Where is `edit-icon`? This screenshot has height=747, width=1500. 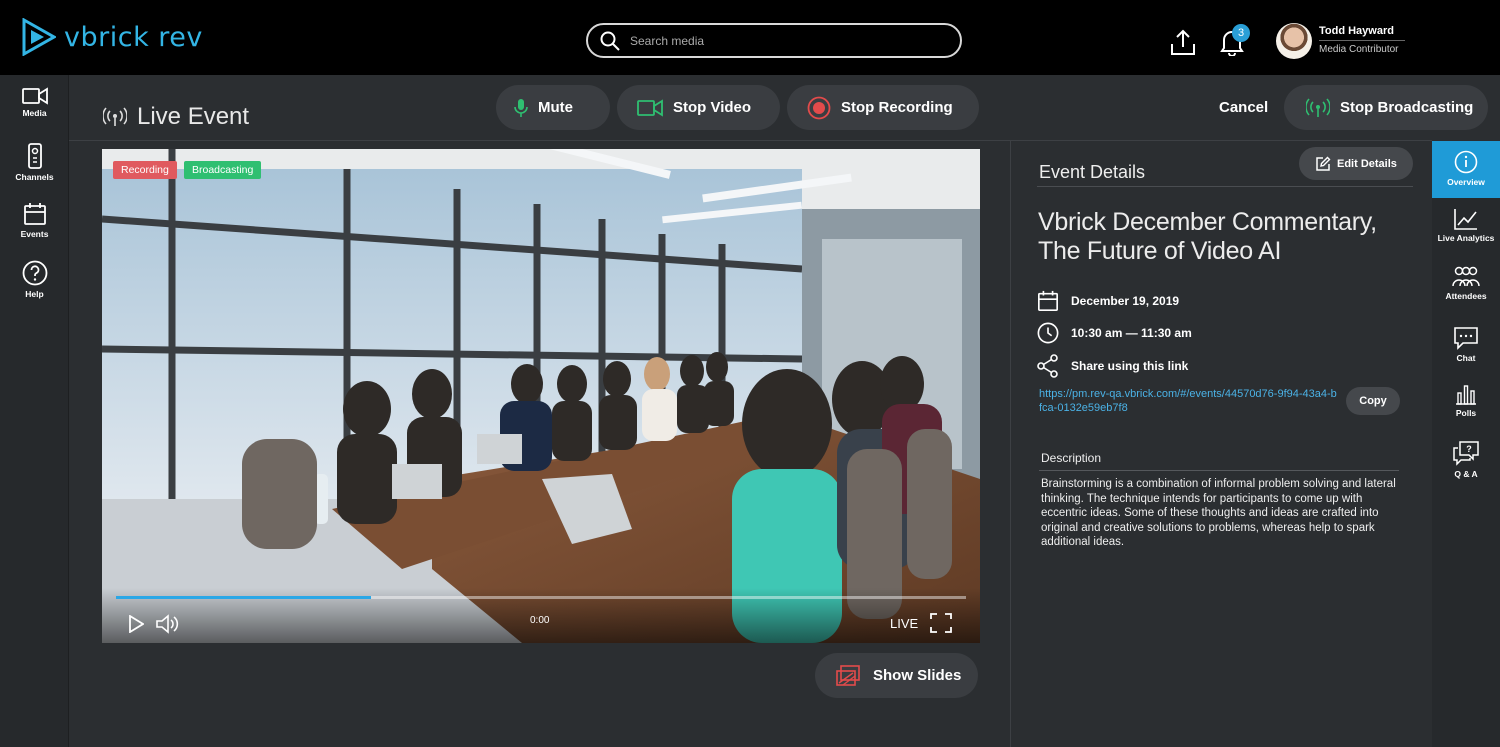 edit-icon is located at coordinates (1323, 163).